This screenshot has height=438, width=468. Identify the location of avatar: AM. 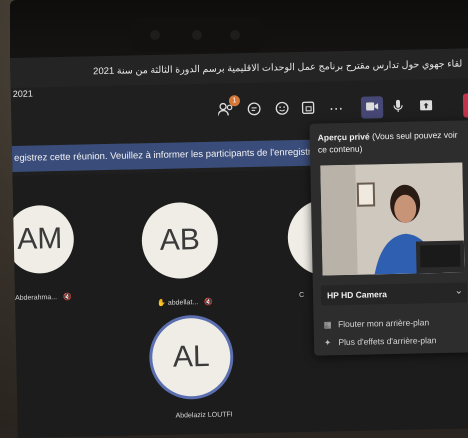
(42, 239).